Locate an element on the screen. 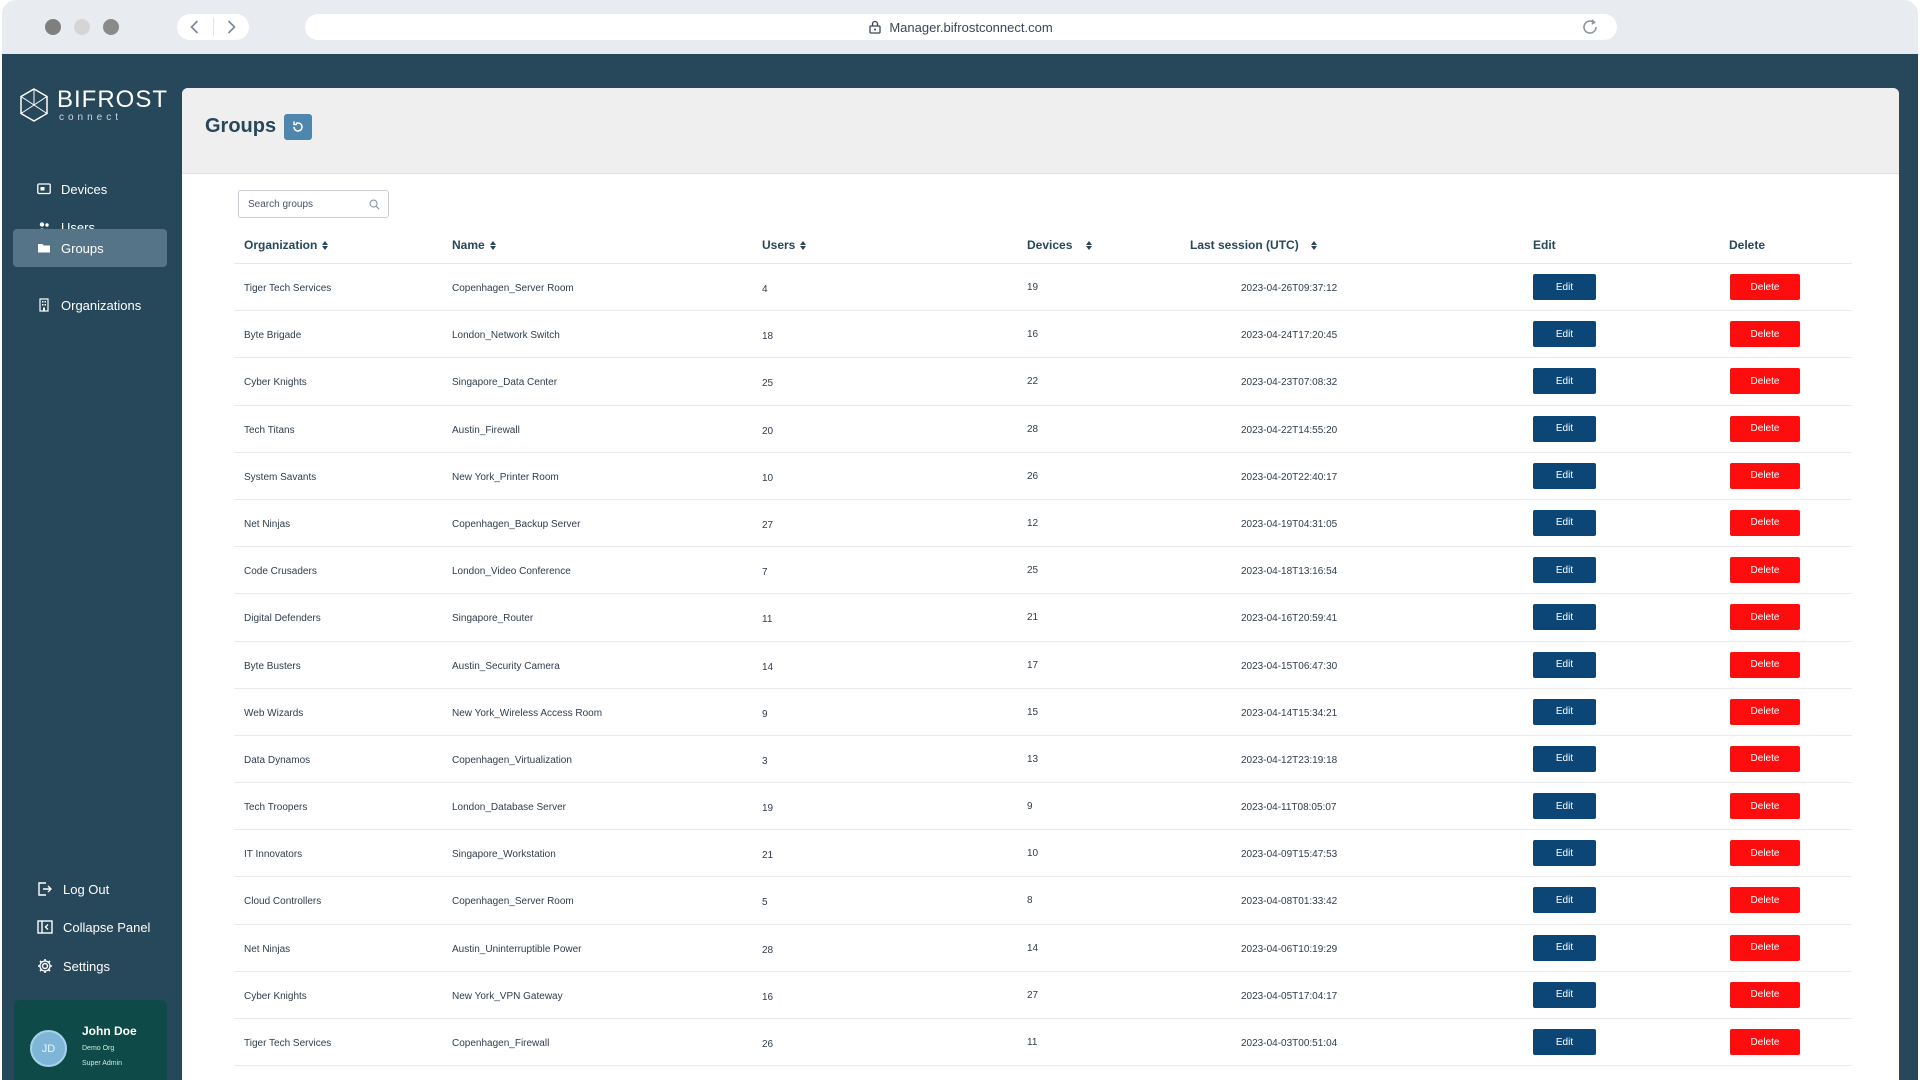 The image size is (1920, 1080). browser-nav is located at coordinates (213, 27).